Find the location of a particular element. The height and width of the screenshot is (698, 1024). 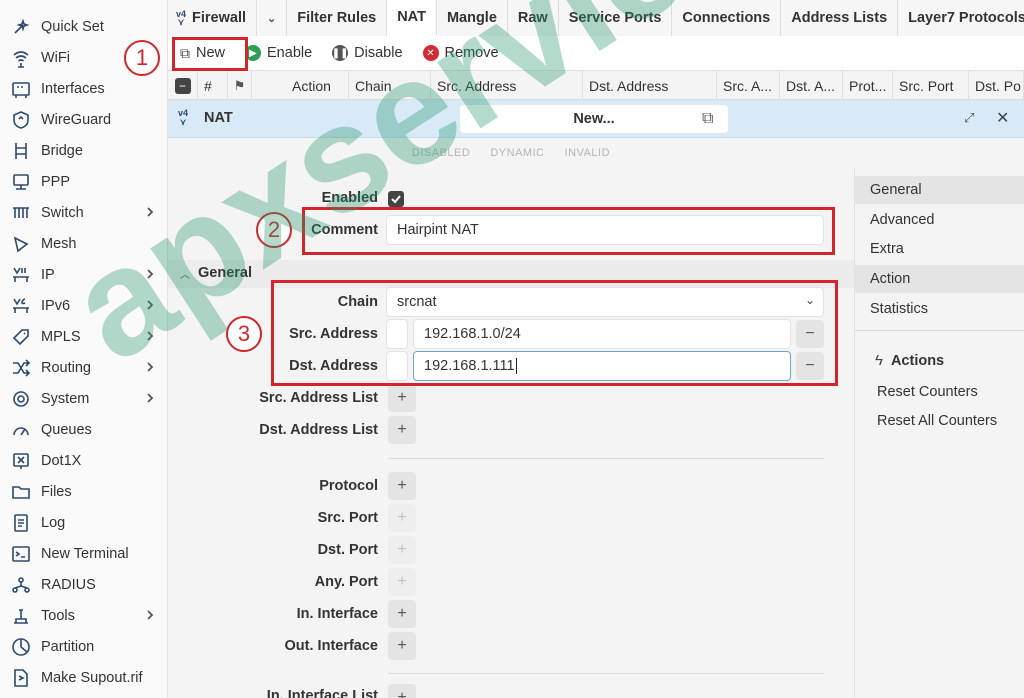

sidebar-item-interfaces: Interfaces is located at coordinates (84, 89).